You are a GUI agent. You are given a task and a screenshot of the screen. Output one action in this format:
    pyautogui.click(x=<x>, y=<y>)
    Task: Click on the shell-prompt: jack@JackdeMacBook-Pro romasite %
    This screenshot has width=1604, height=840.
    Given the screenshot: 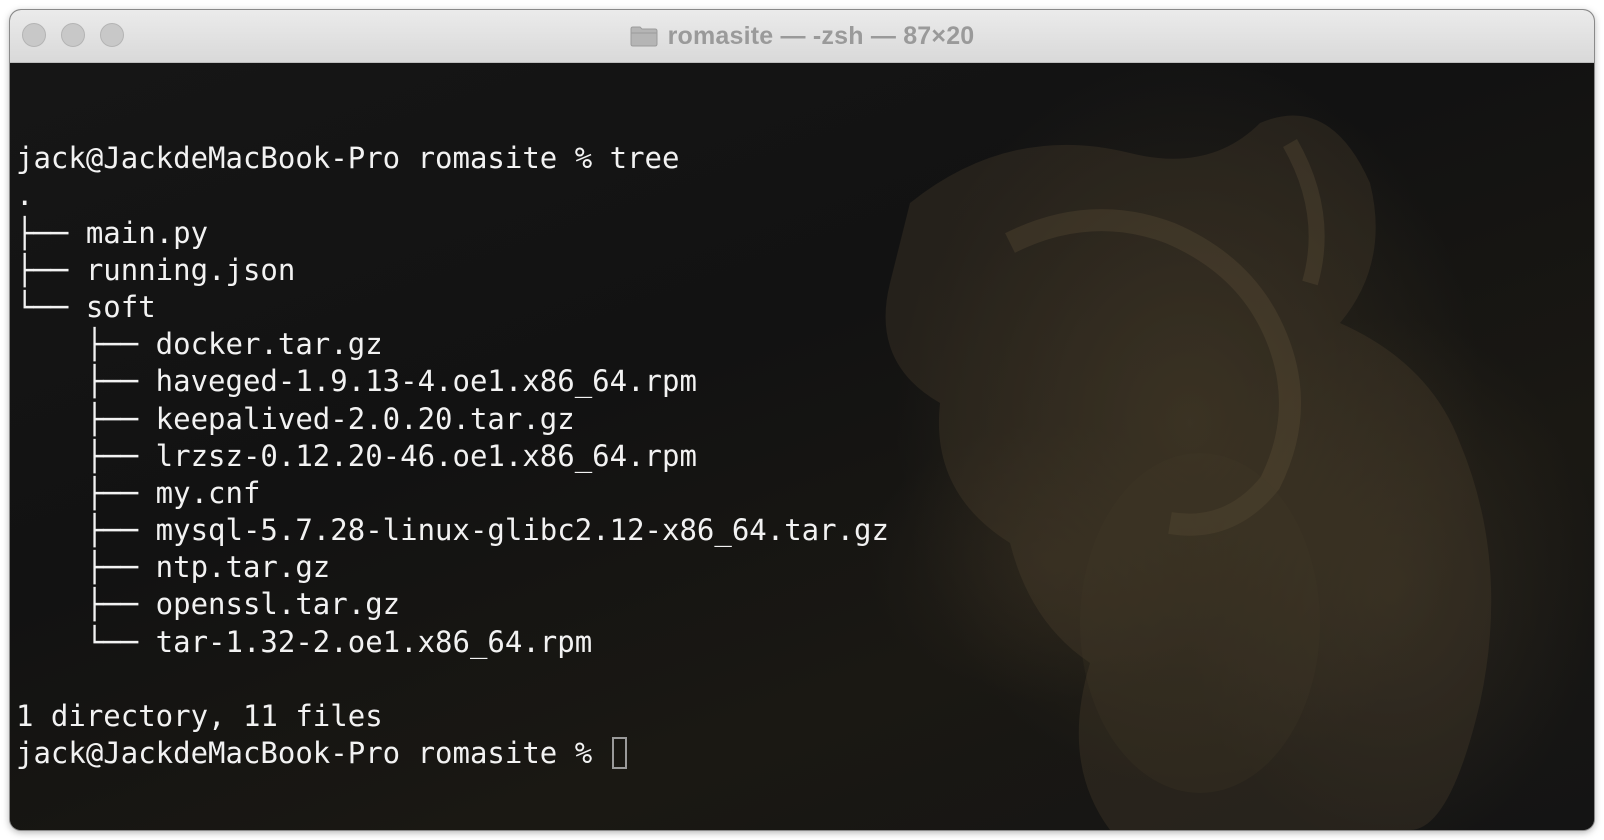 What is the action you would take?
    pyautogui.click(x=313, y=753)
    